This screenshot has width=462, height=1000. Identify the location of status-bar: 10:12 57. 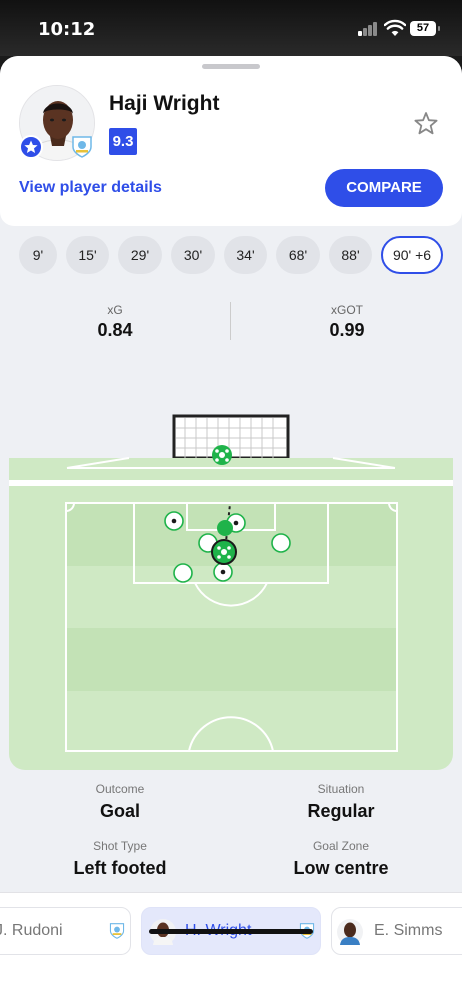
(231, 28).